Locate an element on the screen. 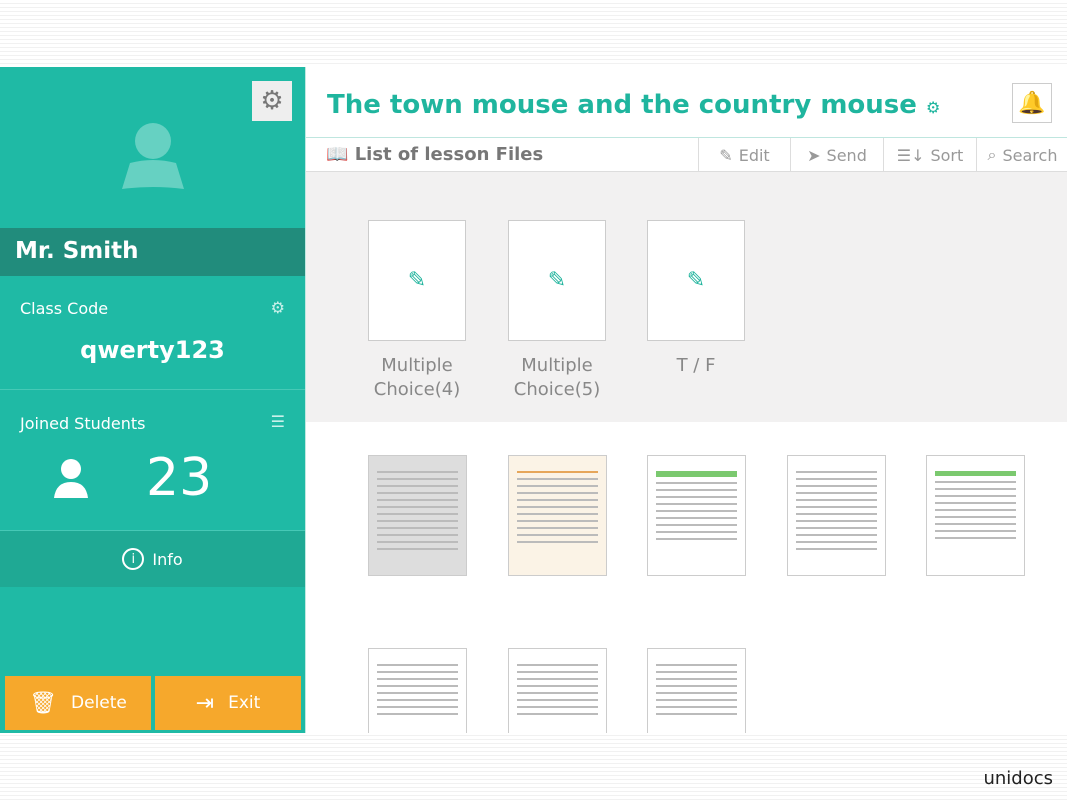  lesson-title: The town mouse and the country mouse ⚙ is located at coordinates (633, 105).